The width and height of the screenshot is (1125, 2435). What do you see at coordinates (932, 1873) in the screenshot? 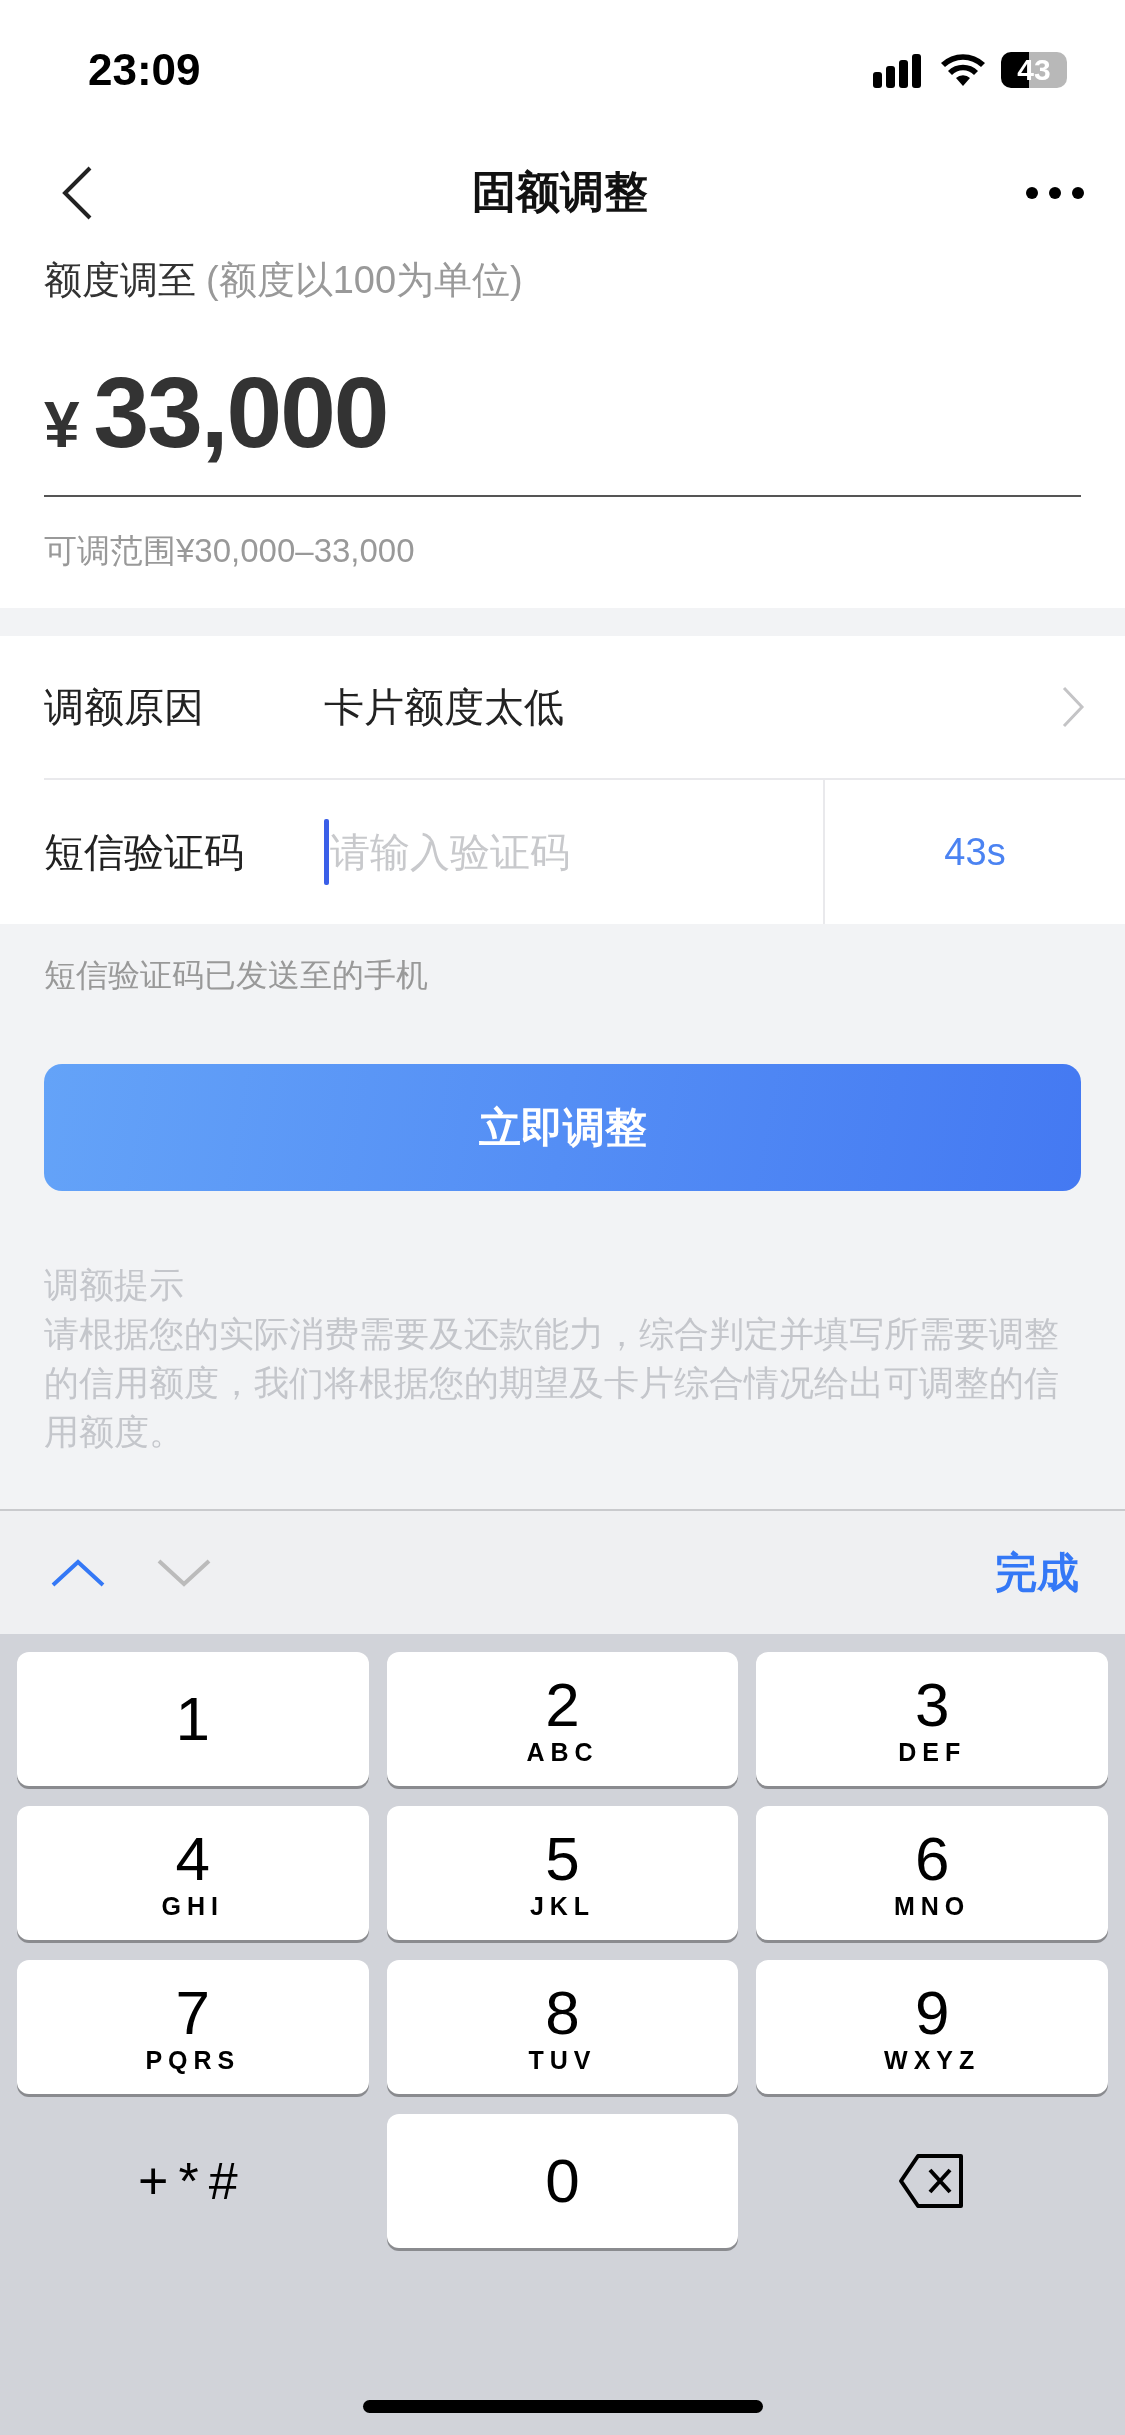
I see `key: 6 MNO` at bounding box center [932, 1873].